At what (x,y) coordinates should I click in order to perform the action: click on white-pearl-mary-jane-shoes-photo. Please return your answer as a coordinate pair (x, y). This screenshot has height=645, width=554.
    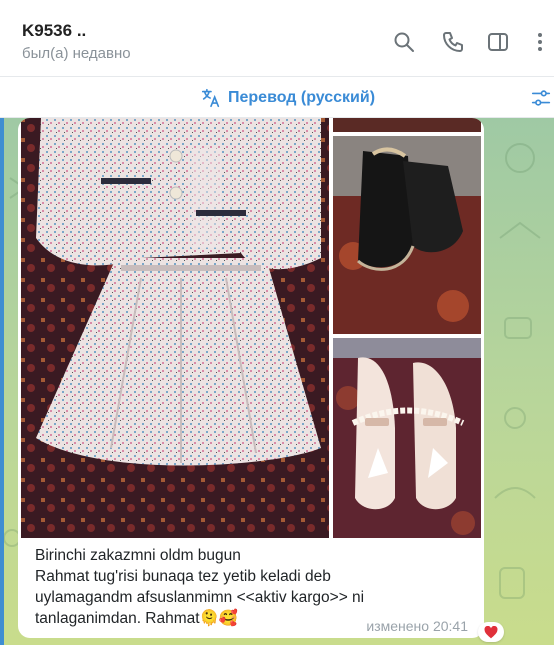
    Looking at the image, I should click on (407, 438).